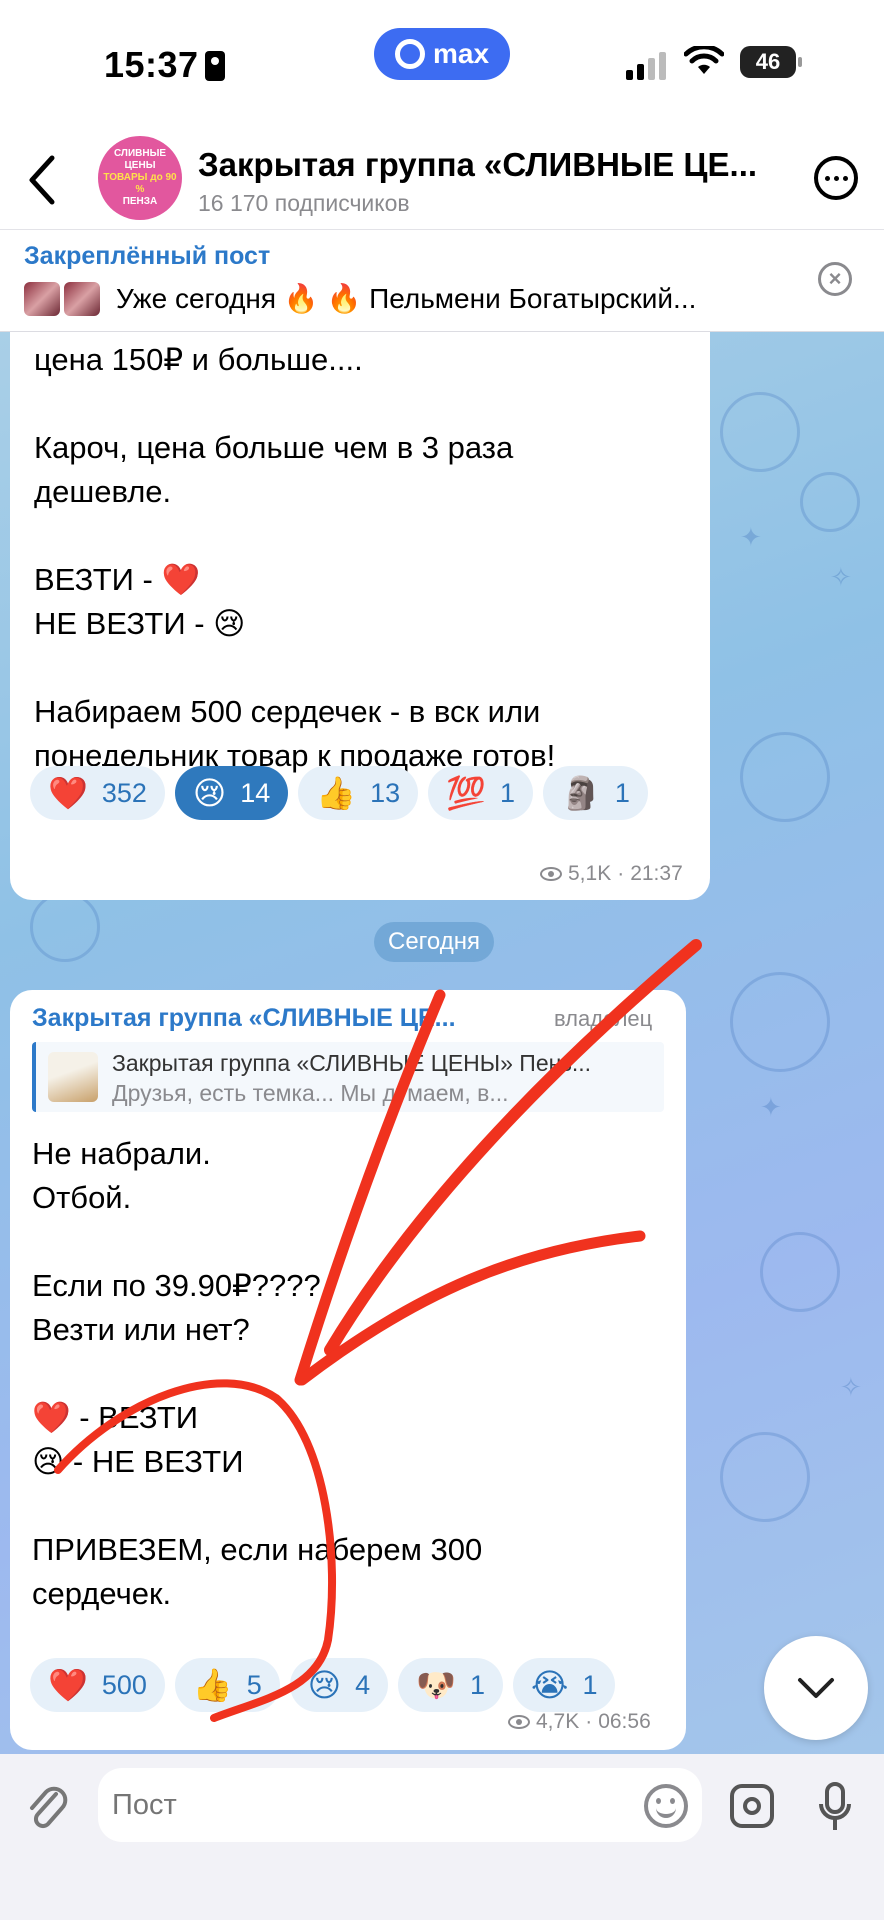 The height and width of the screenshot is (1920, 884). I want to click on battery-icon: 46, so click(771, 62).